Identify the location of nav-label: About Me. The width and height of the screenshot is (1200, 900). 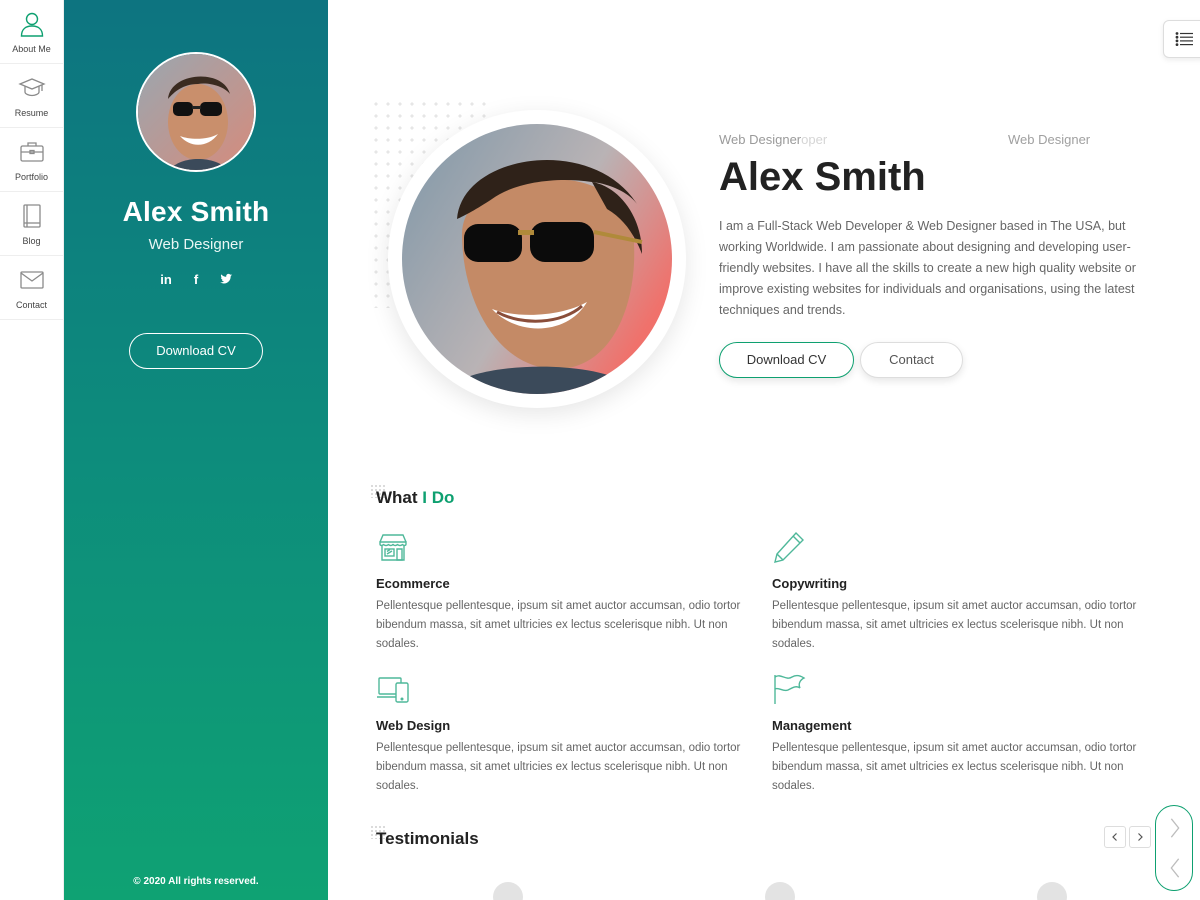
(31, 48).